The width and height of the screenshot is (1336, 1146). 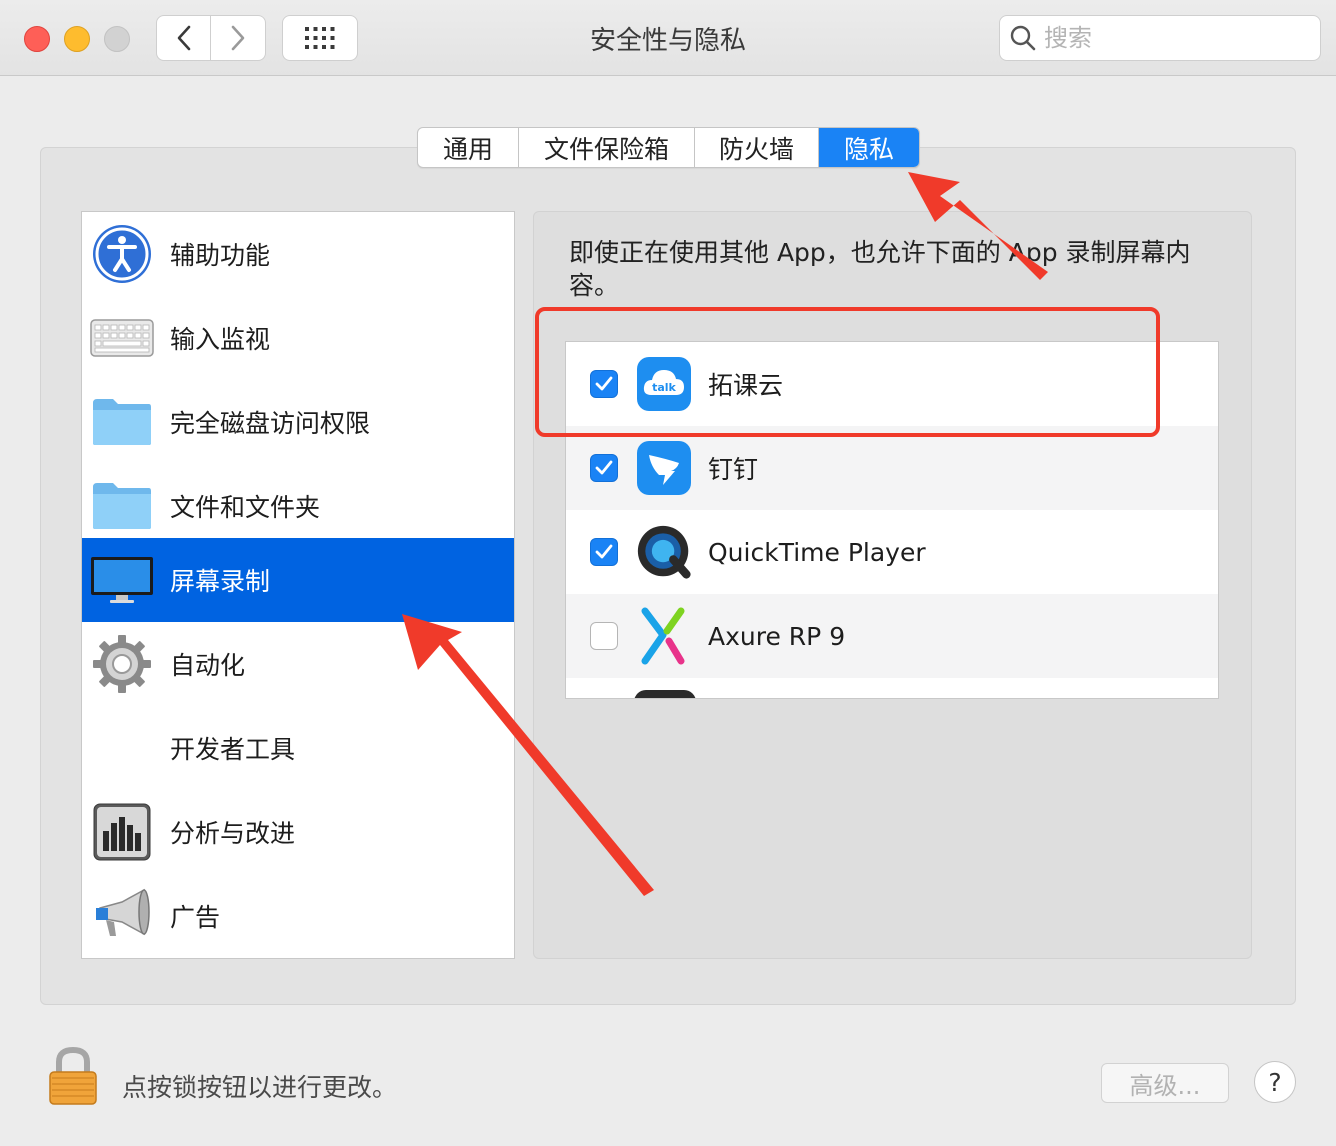 What do you see at coordinates (298, 748) in the screenshot?
I see `sidebar-item-developer-tools: 开发者工具` at bounding box center [298, 748].